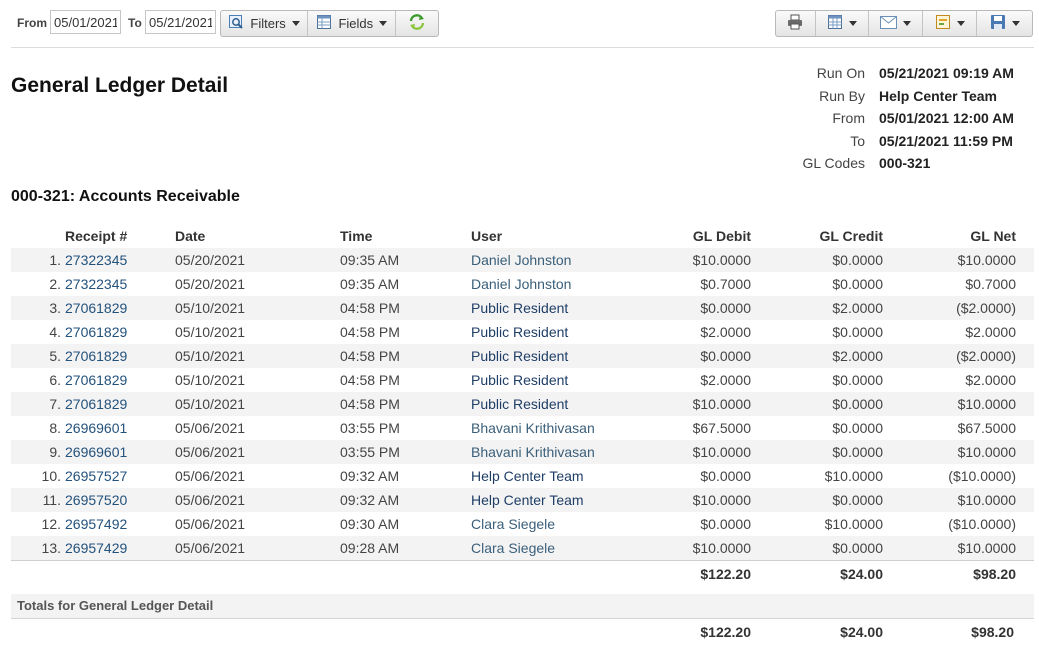 Image resolution: width=1039 pixels, height=656 pixels. What do you see at coordinates (55, 380) in the screenshot?
I see `row-number: 6.` at bounding box center [55, 380].